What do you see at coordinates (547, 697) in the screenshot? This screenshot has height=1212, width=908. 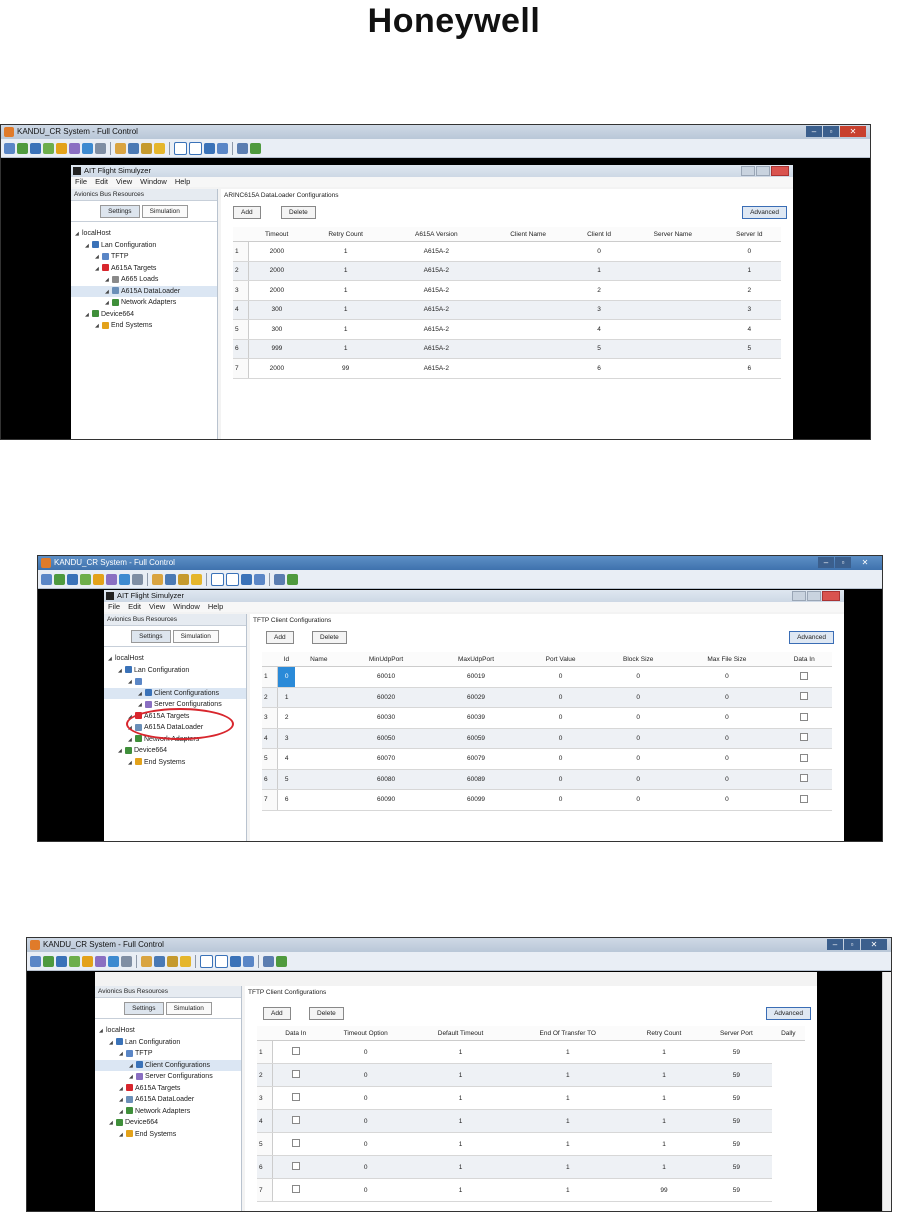 I see `table-row: 2 1 60020 60029 0 0 0` at bounding box center [547, 697].